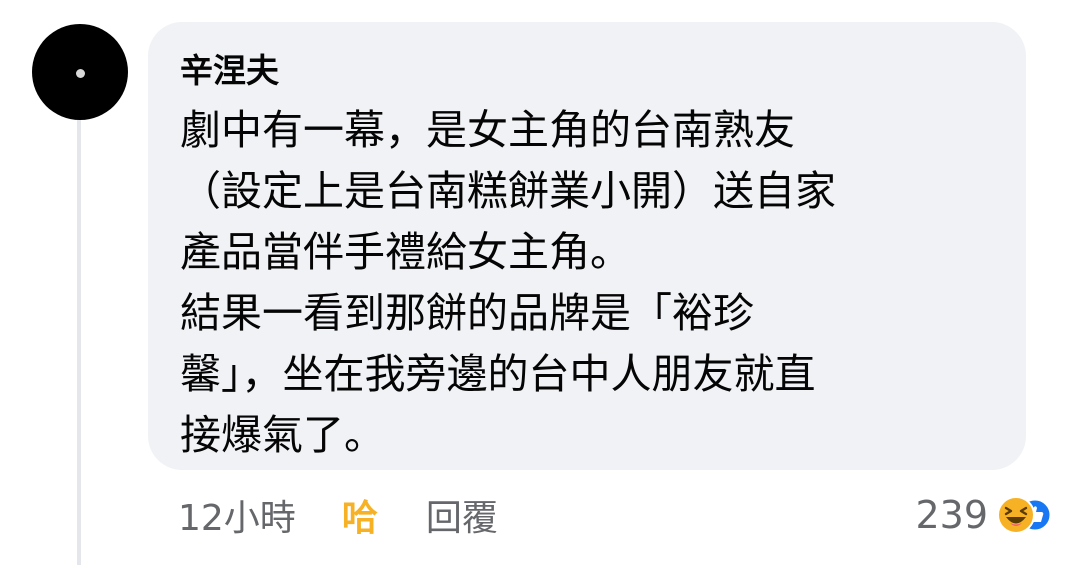  I want to click on comment-line: （設定上是台南糕餅業小開）送自家, so click(508, 191).